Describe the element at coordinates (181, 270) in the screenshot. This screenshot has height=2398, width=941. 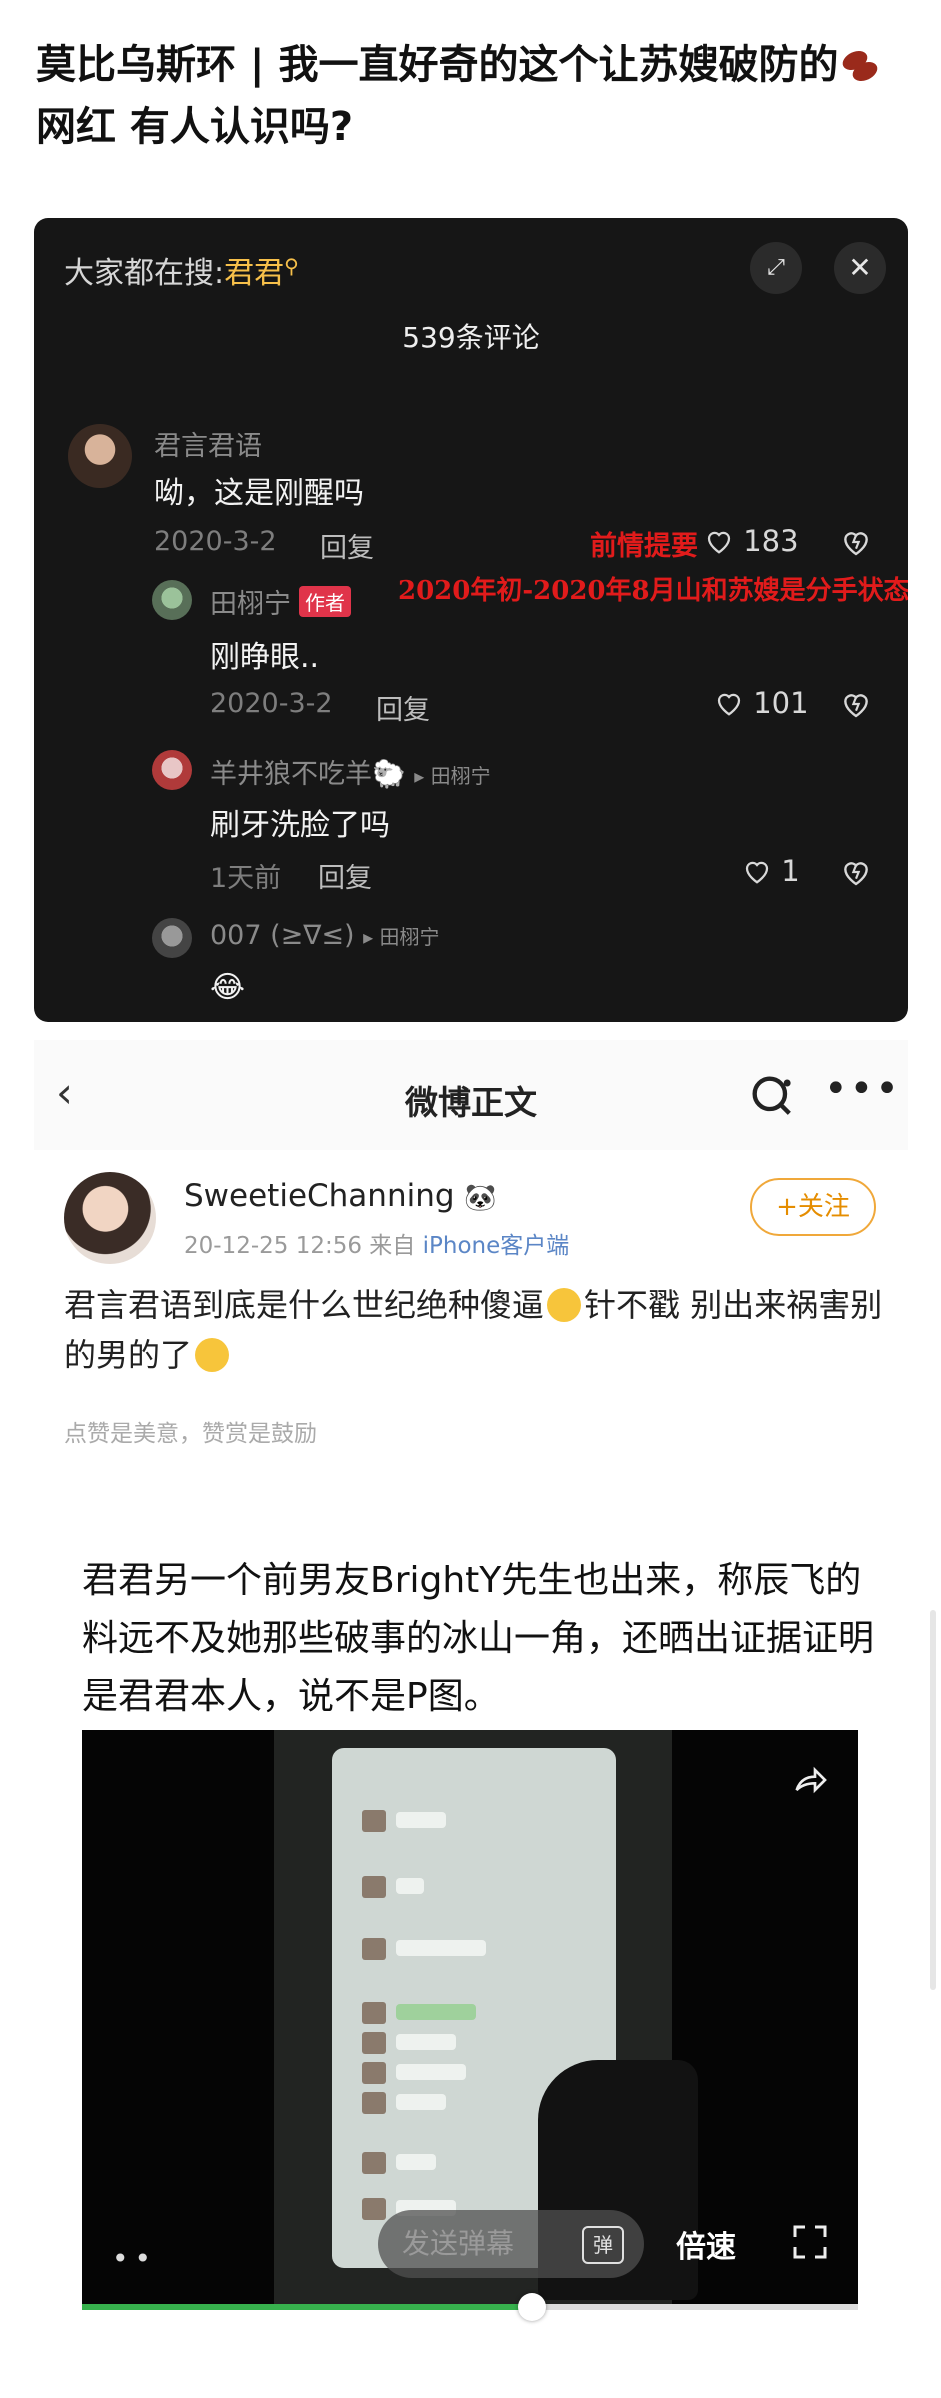
I see `search-suggestion: 大家都在搜:君君⚲` at that location.